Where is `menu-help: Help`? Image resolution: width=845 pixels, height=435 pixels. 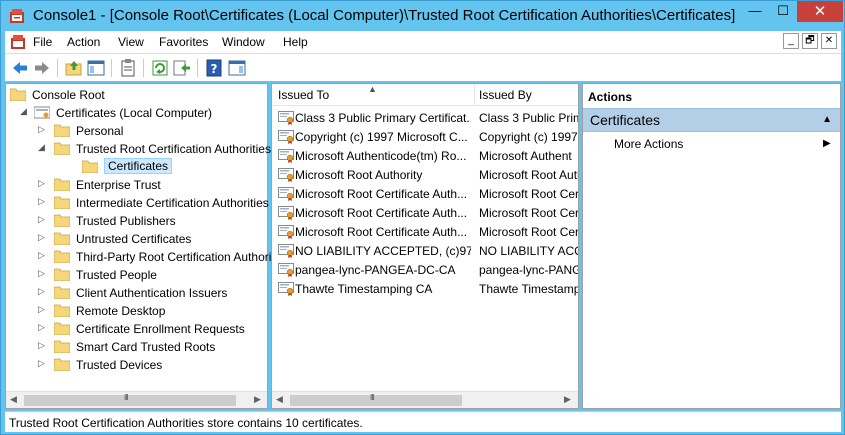 menu-help: Help is located at coordinates (295, 42).